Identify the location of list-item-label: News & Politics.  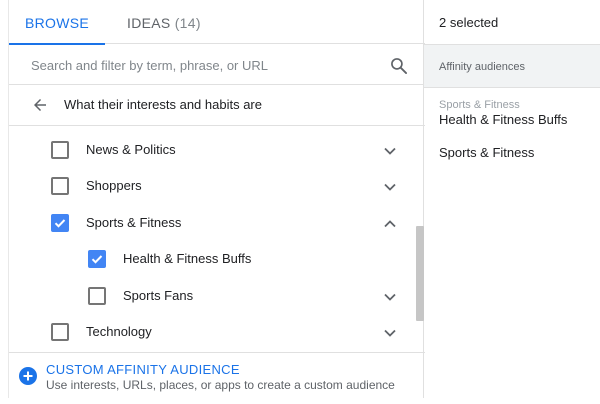
(131, 149).